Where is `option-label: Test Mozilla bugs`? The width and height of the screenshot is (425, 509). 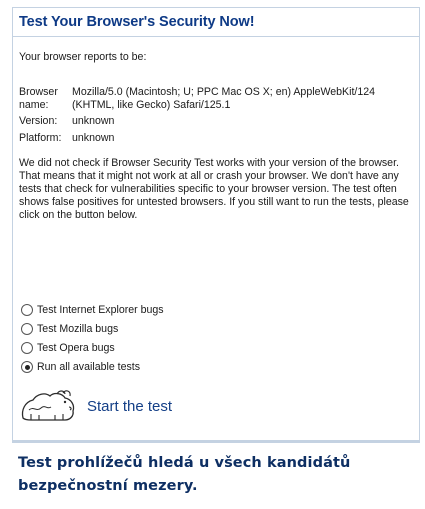 option-label: Test Mozilla bugs is located at coordinates (78, 329).